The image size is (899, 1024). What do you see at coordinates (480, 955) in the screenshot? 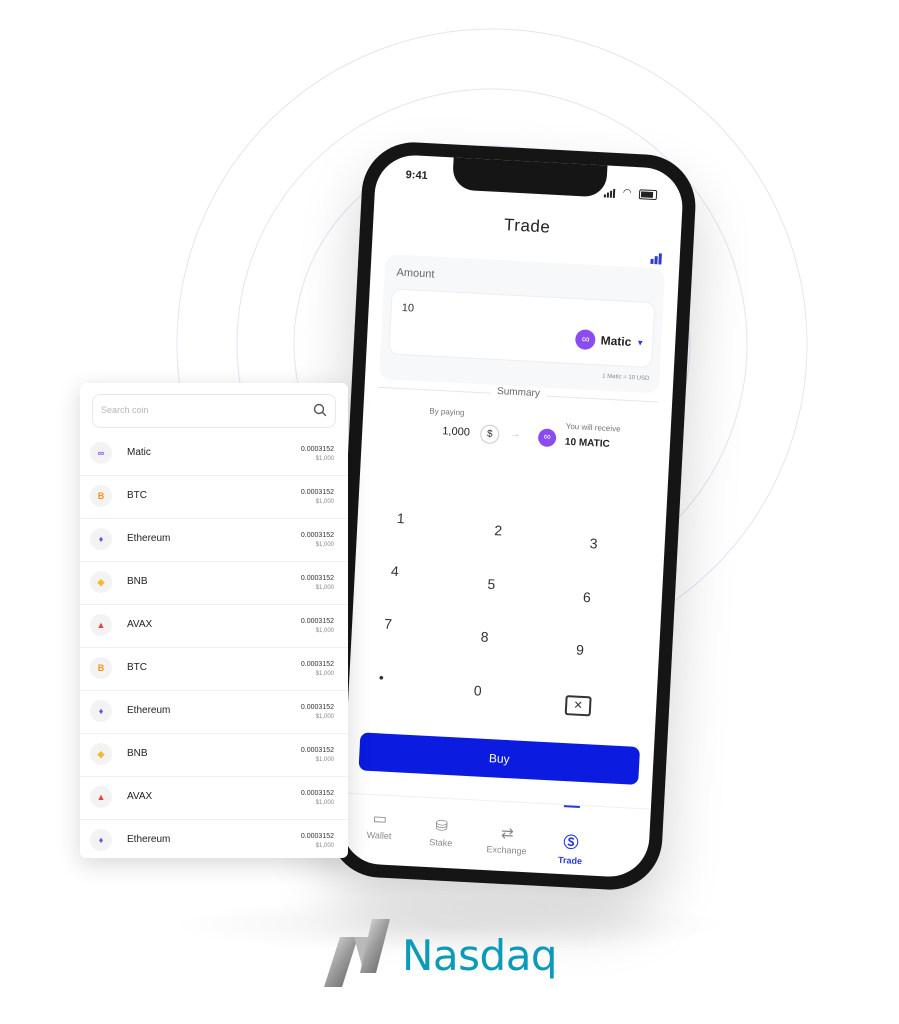
I see `nasdaq-wordmark: Nasdaq` at bounding box center [480, 955].